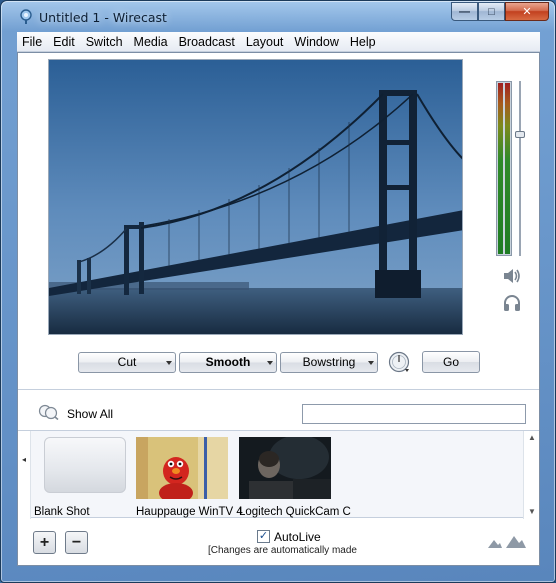 This screenshot has height=583, width=556. Describe the element at coordinates (516, 541) in the screenshot. I see `layer-mountain-large-icon` at that location.